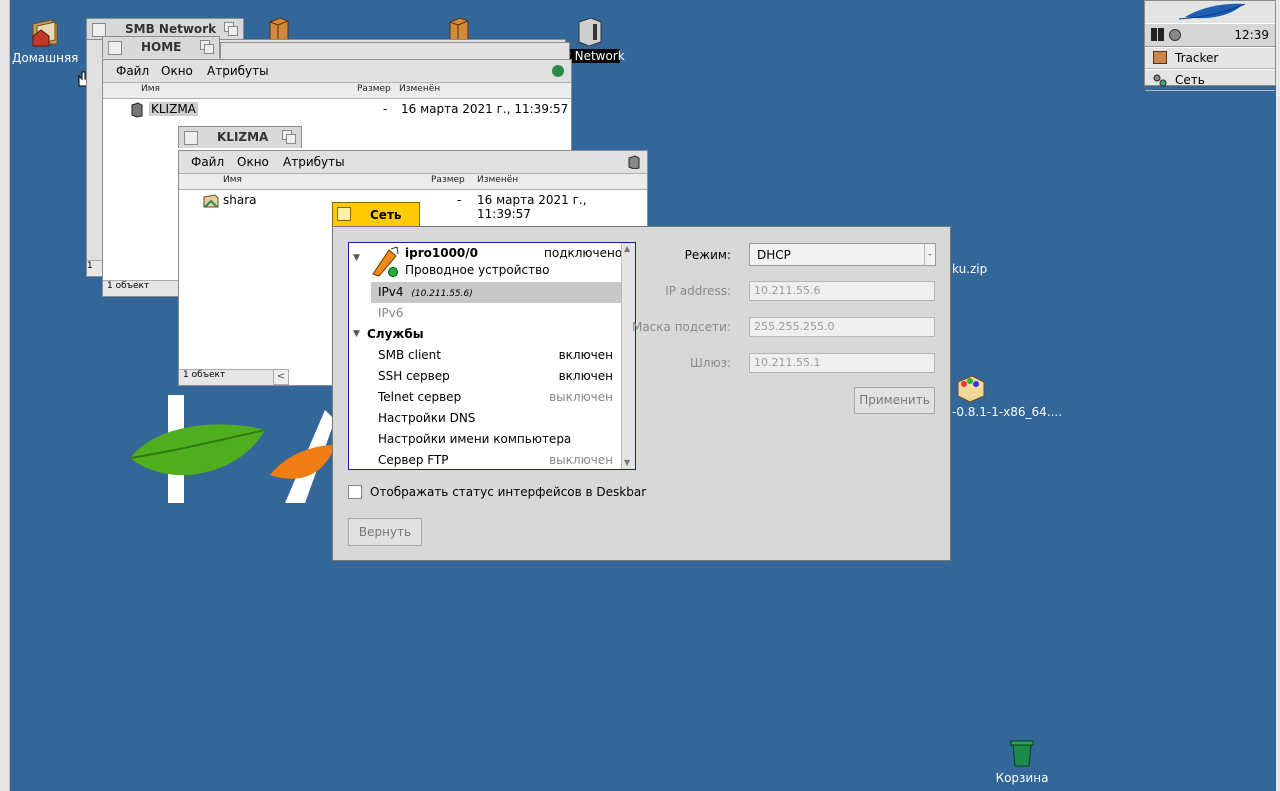  I want to click on network-icon, so click(1160, 80).